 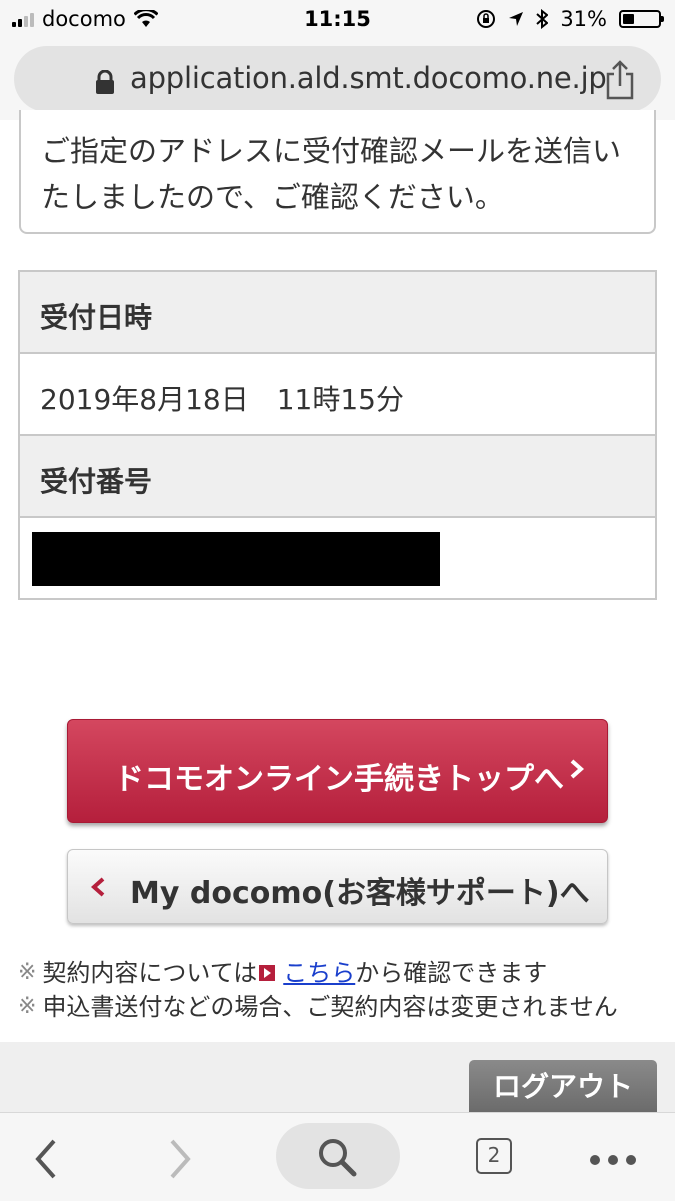 I want to click on search-icon, so click(x=338, y=1158).